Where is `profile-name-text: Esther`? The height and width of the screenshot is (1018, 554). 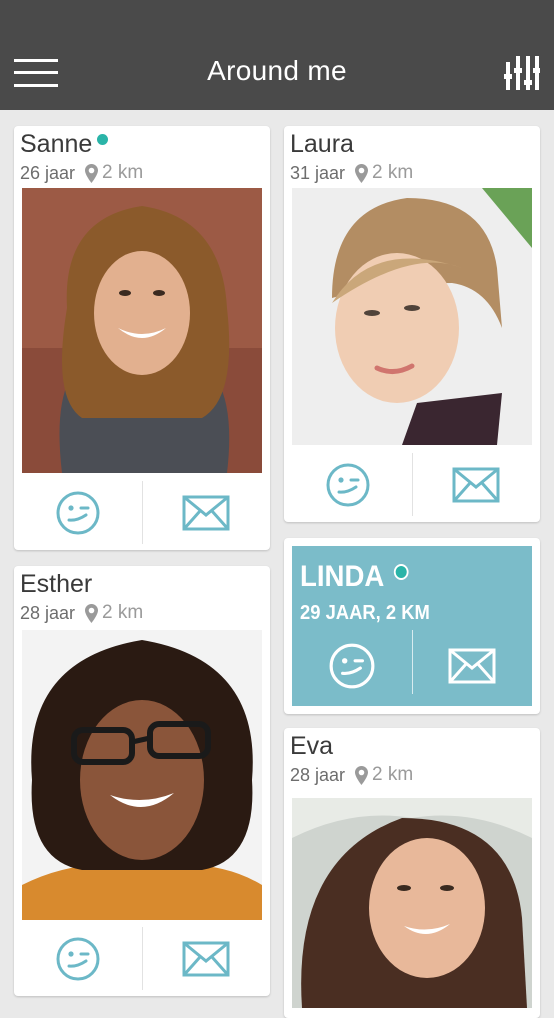 profile-name-text: Esther is located at coordinates (56, 584).